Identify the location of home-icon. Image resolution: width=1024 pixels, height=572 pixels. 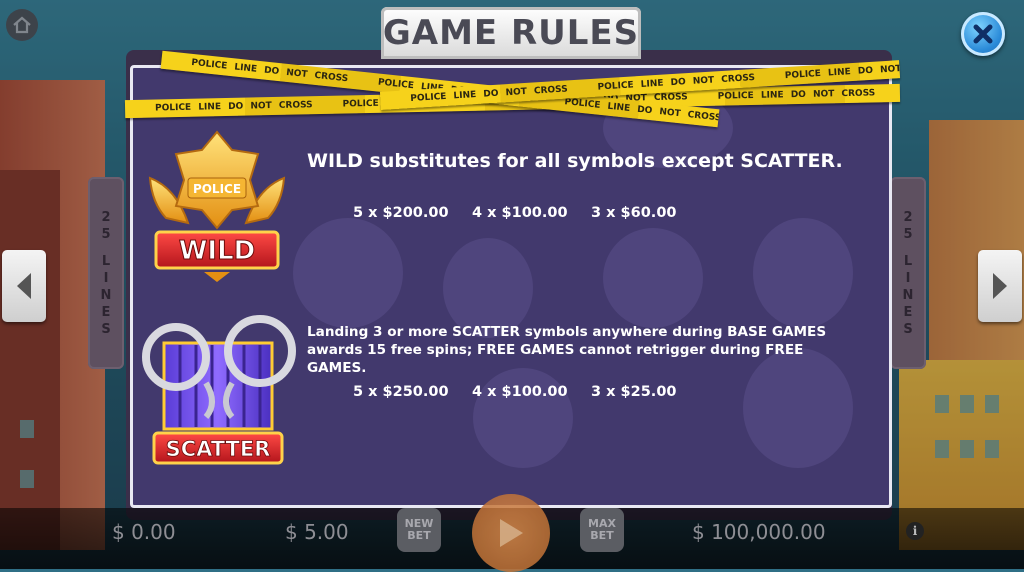
(22, 25).